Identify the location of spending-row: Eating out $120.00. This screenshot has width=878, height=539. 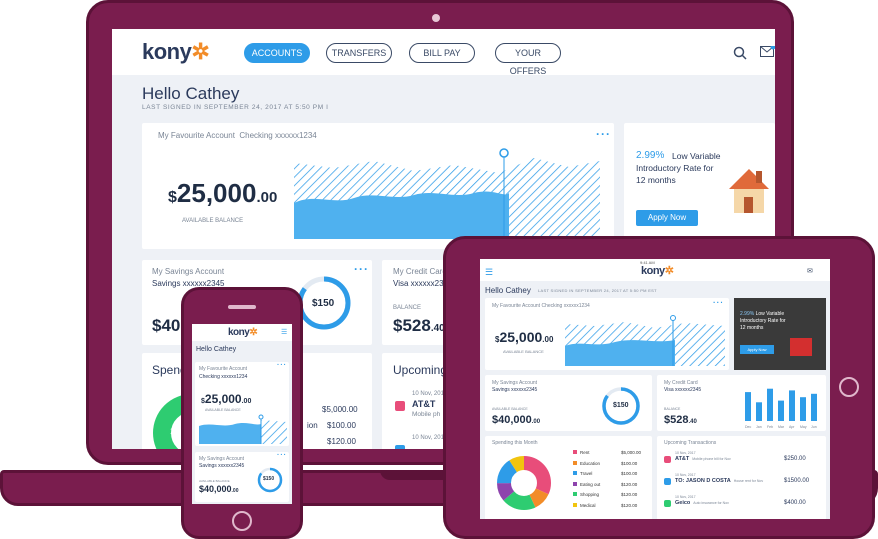
(611, 484).